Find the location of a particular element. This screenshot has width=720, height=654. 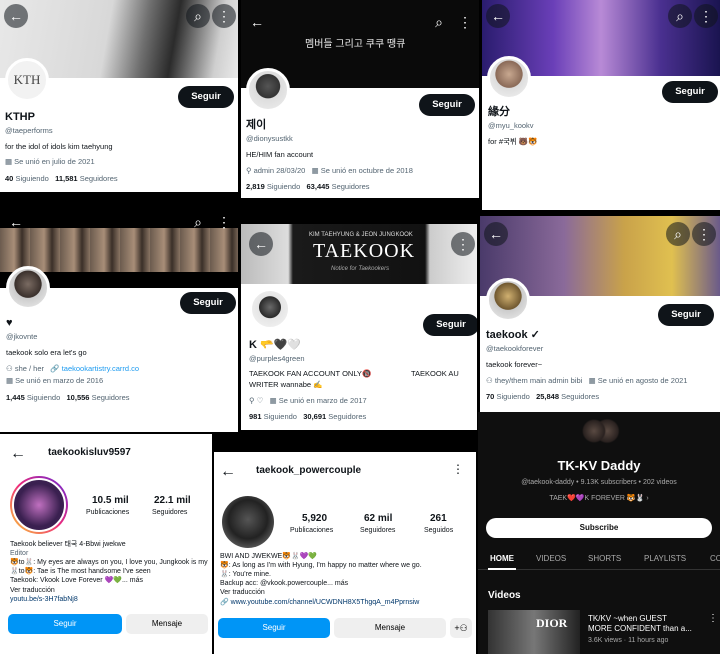

follow-stats: 1,445 Siguiendo 10,556 Seguidores is located at coordinates (68, 398).